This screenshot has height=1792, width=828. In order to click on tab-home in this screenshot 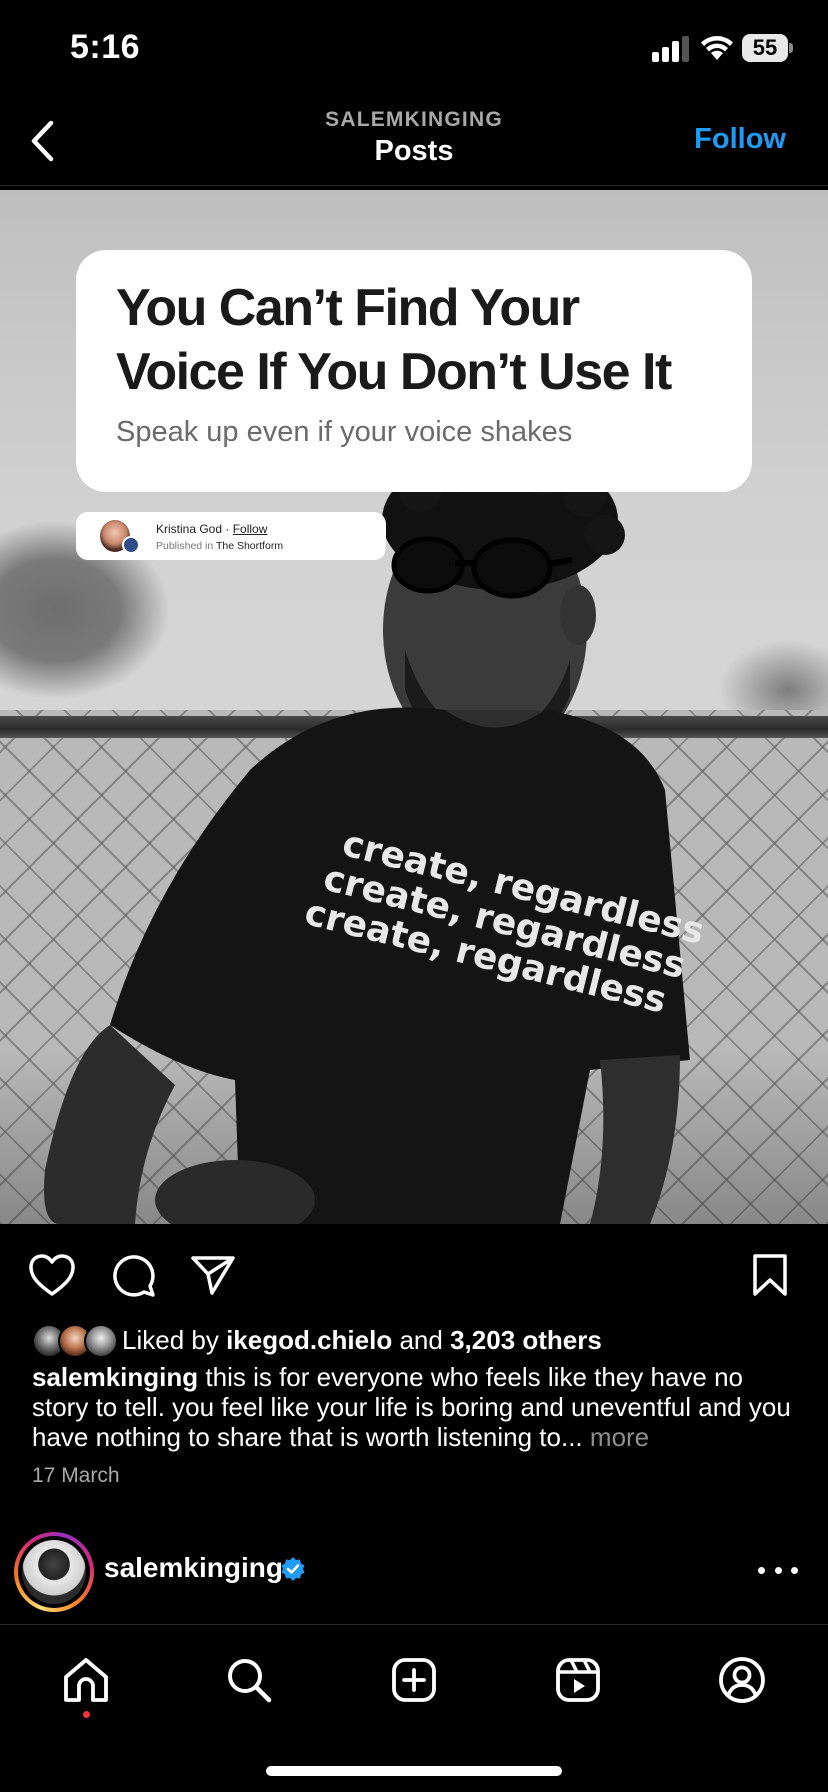, I will do `click(86, 1680)`.